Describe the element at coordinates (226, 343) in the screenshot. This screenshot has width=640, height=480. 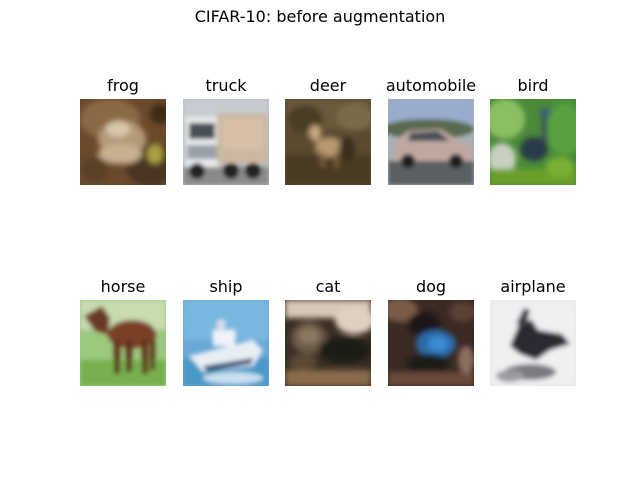
I see `ship-photo` at that location.